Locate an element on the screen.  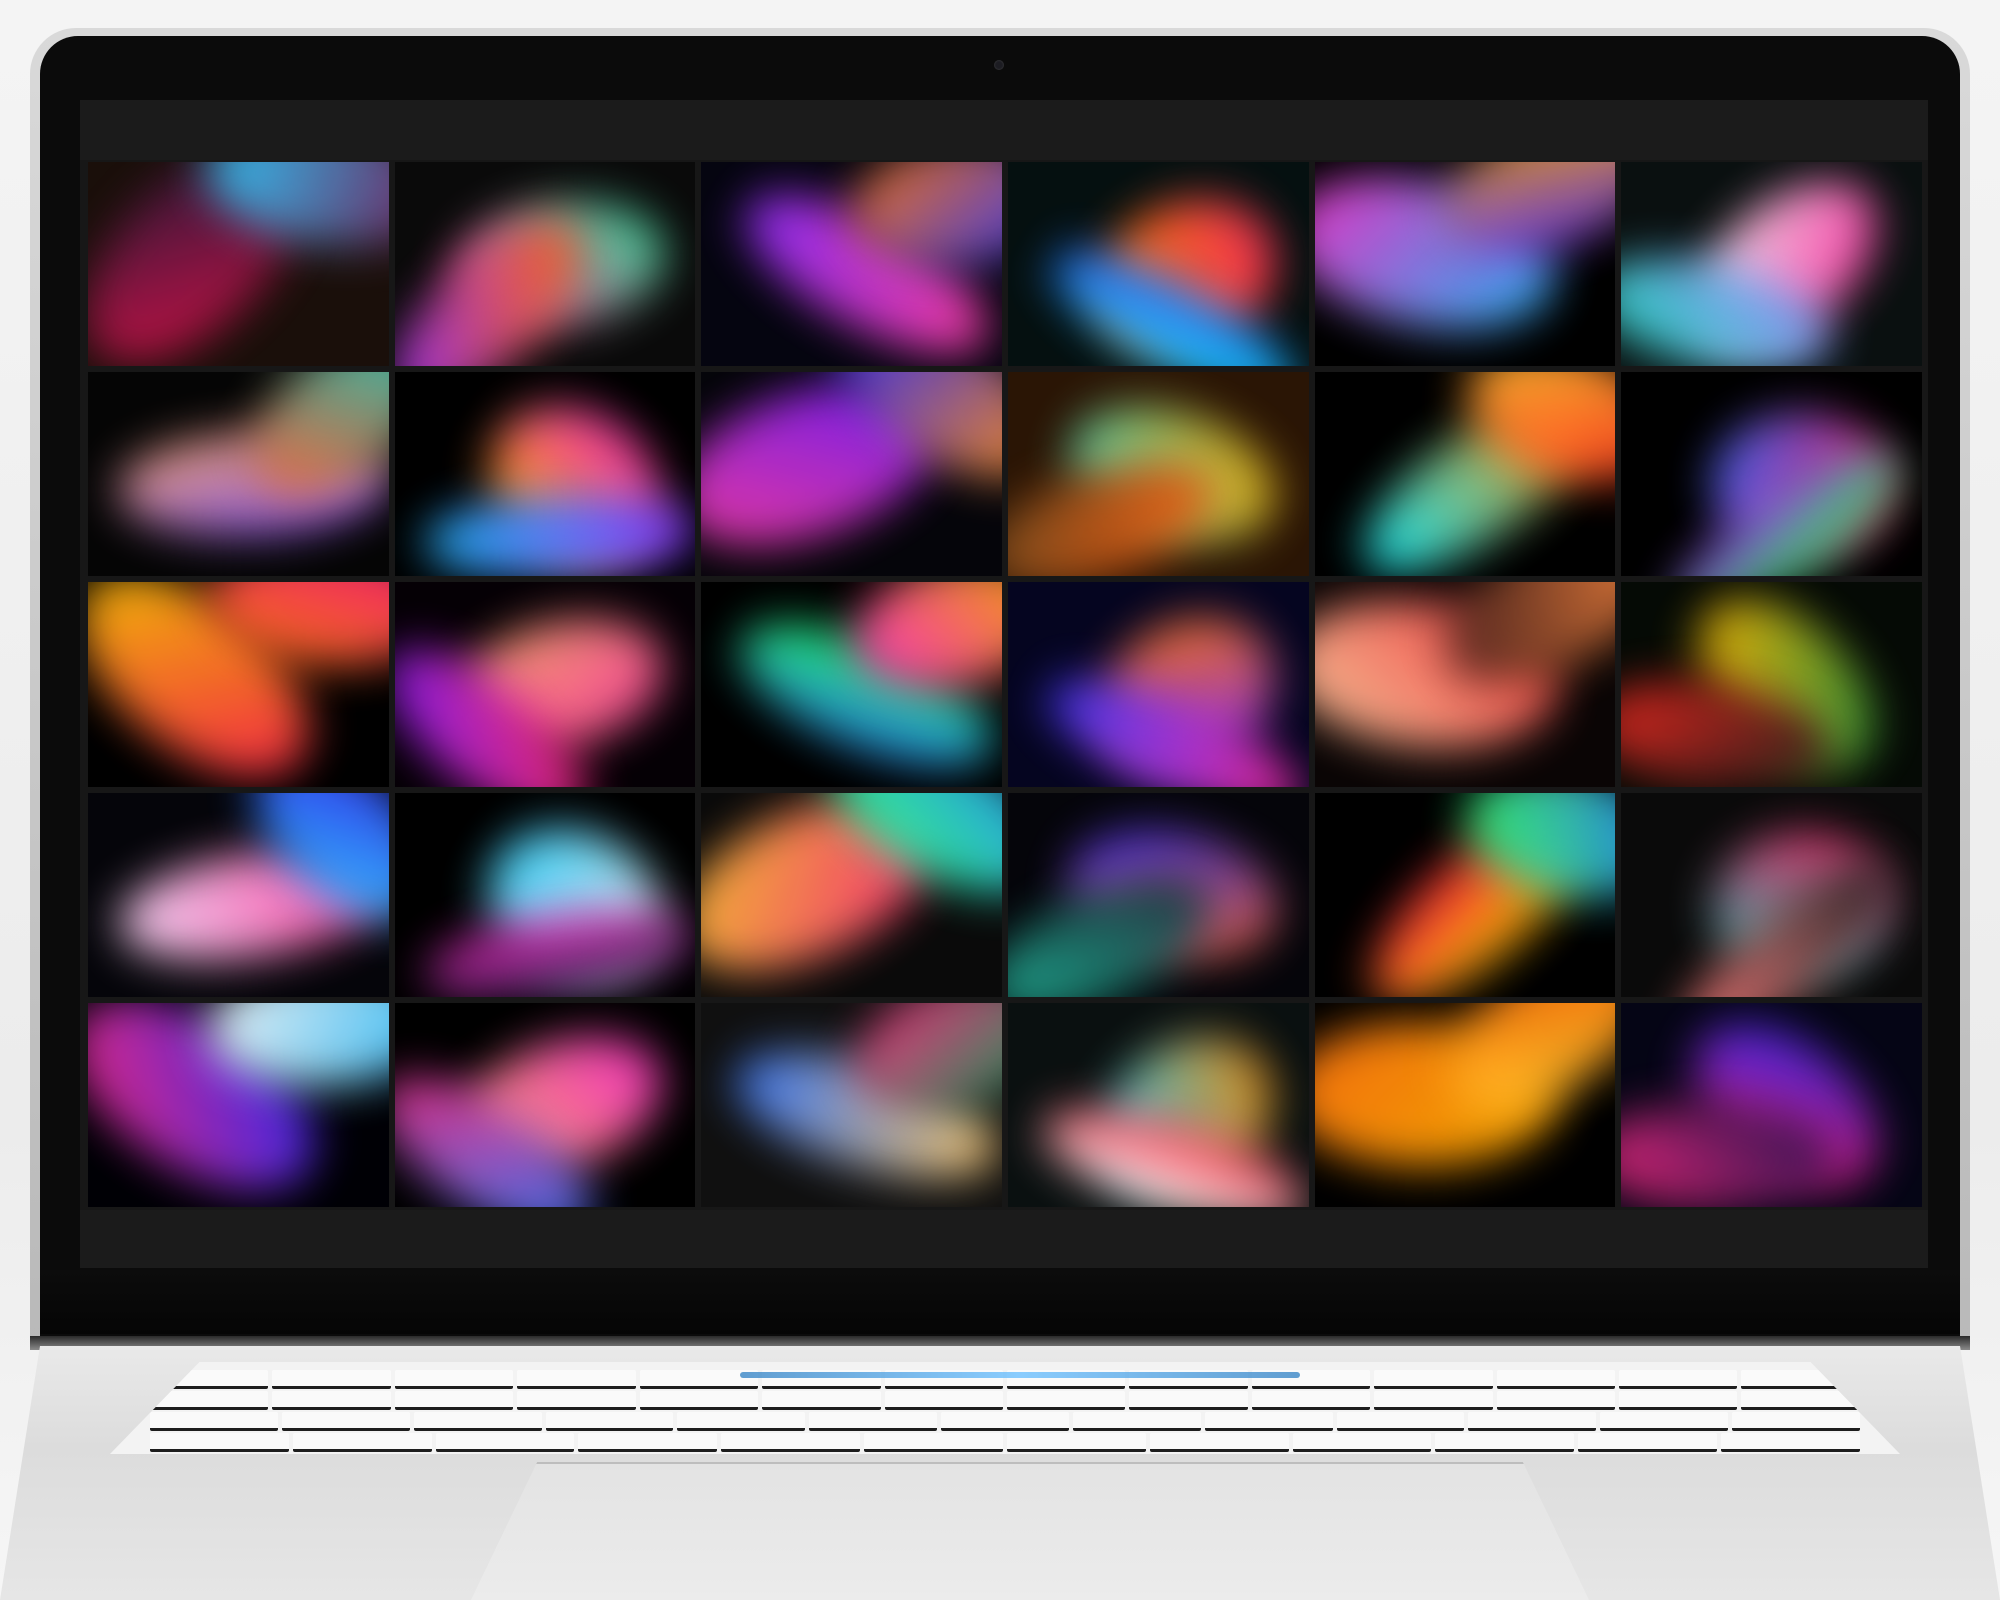
camera-icon is located at coordinates (999, 65).